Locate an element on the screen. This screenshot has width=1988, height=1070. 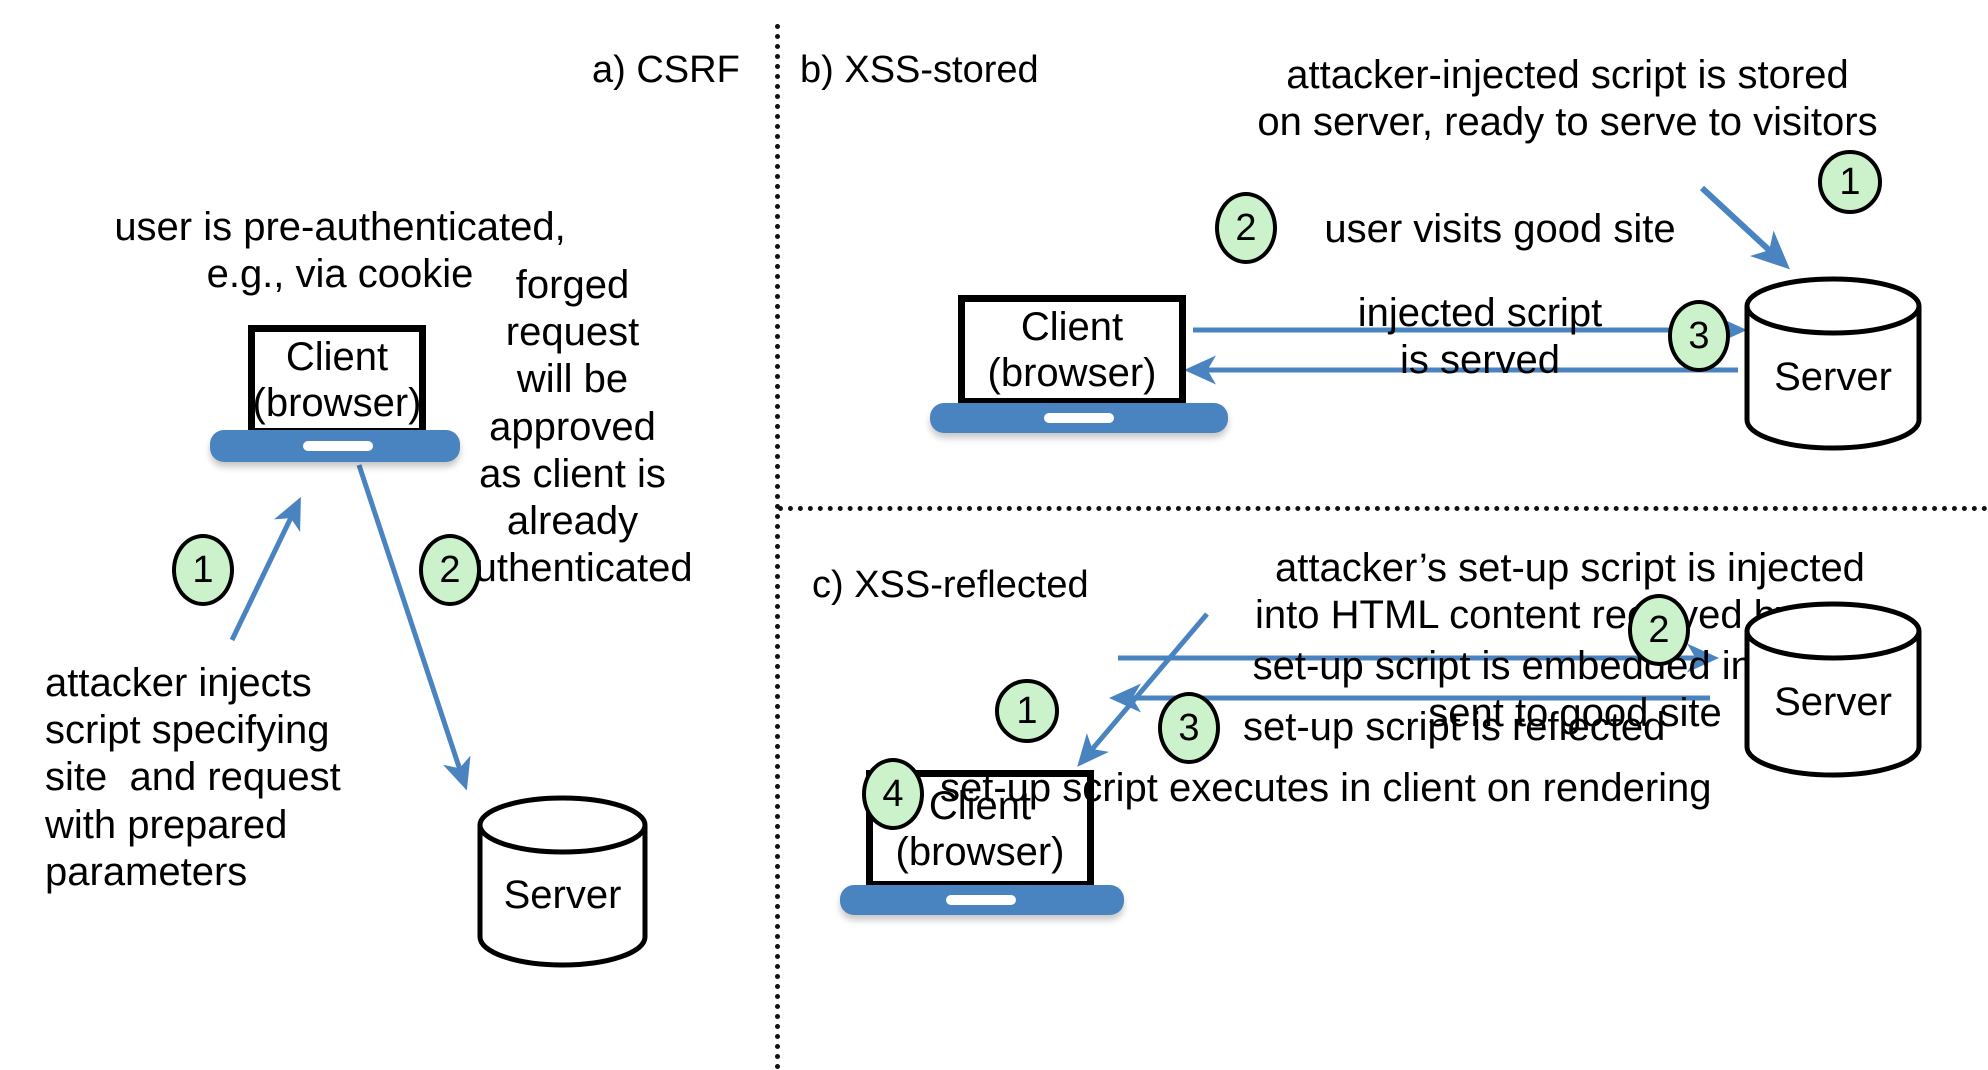
divider-vertical is located at coordinates (777, 547).